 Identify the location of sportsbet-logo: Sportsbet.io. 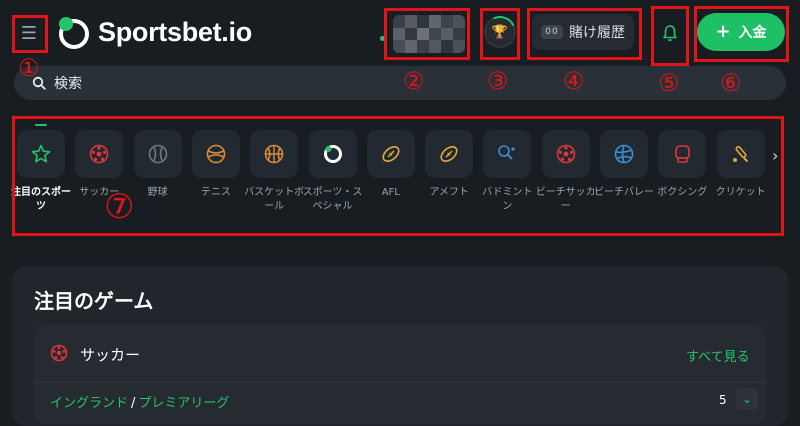
(162, 32).